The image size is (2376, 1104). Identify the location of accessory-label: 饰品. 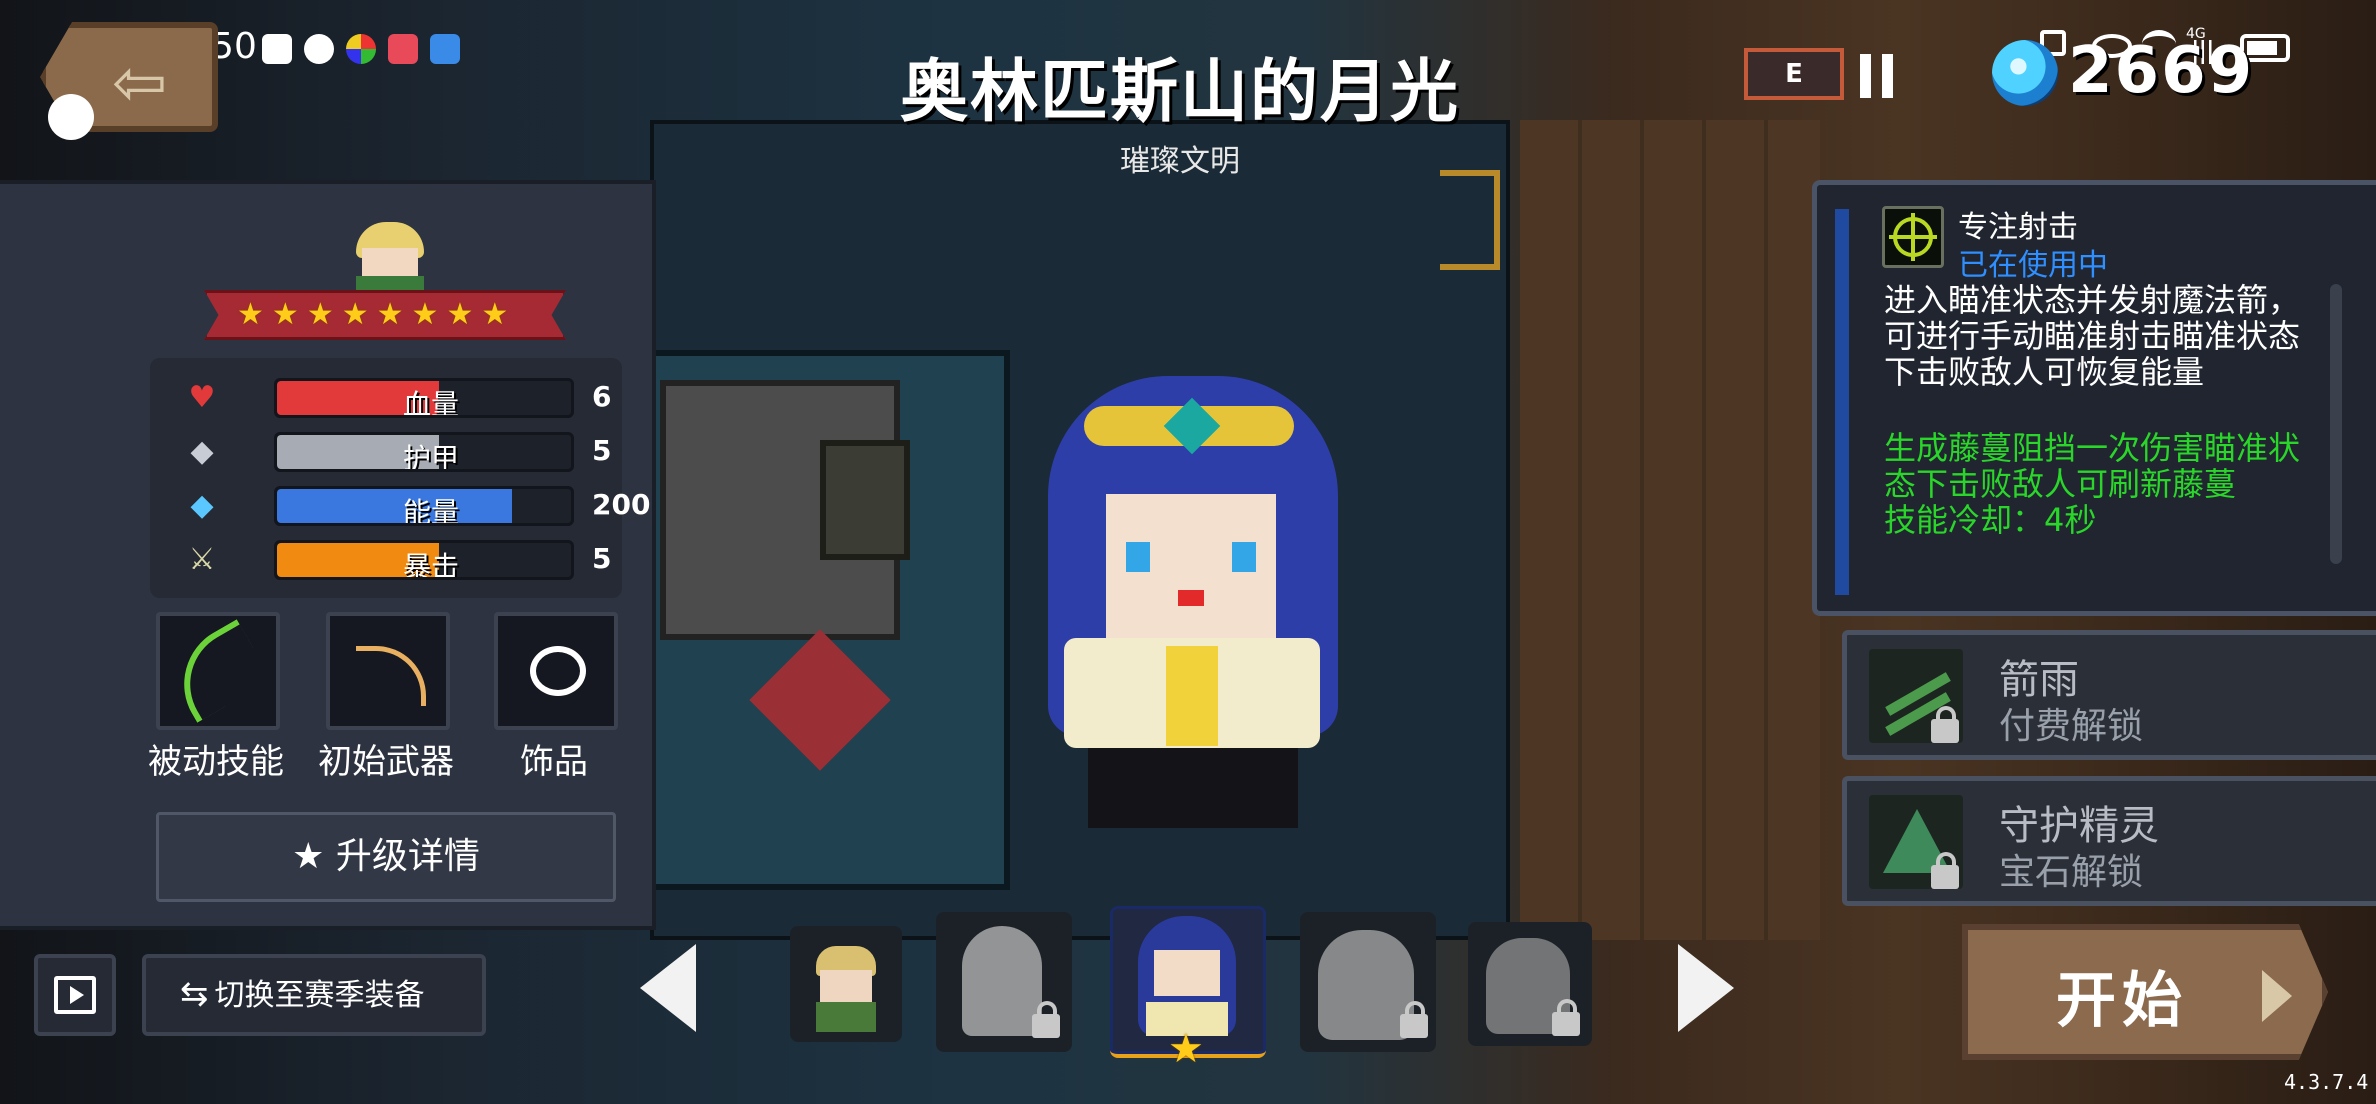
(554, 762).